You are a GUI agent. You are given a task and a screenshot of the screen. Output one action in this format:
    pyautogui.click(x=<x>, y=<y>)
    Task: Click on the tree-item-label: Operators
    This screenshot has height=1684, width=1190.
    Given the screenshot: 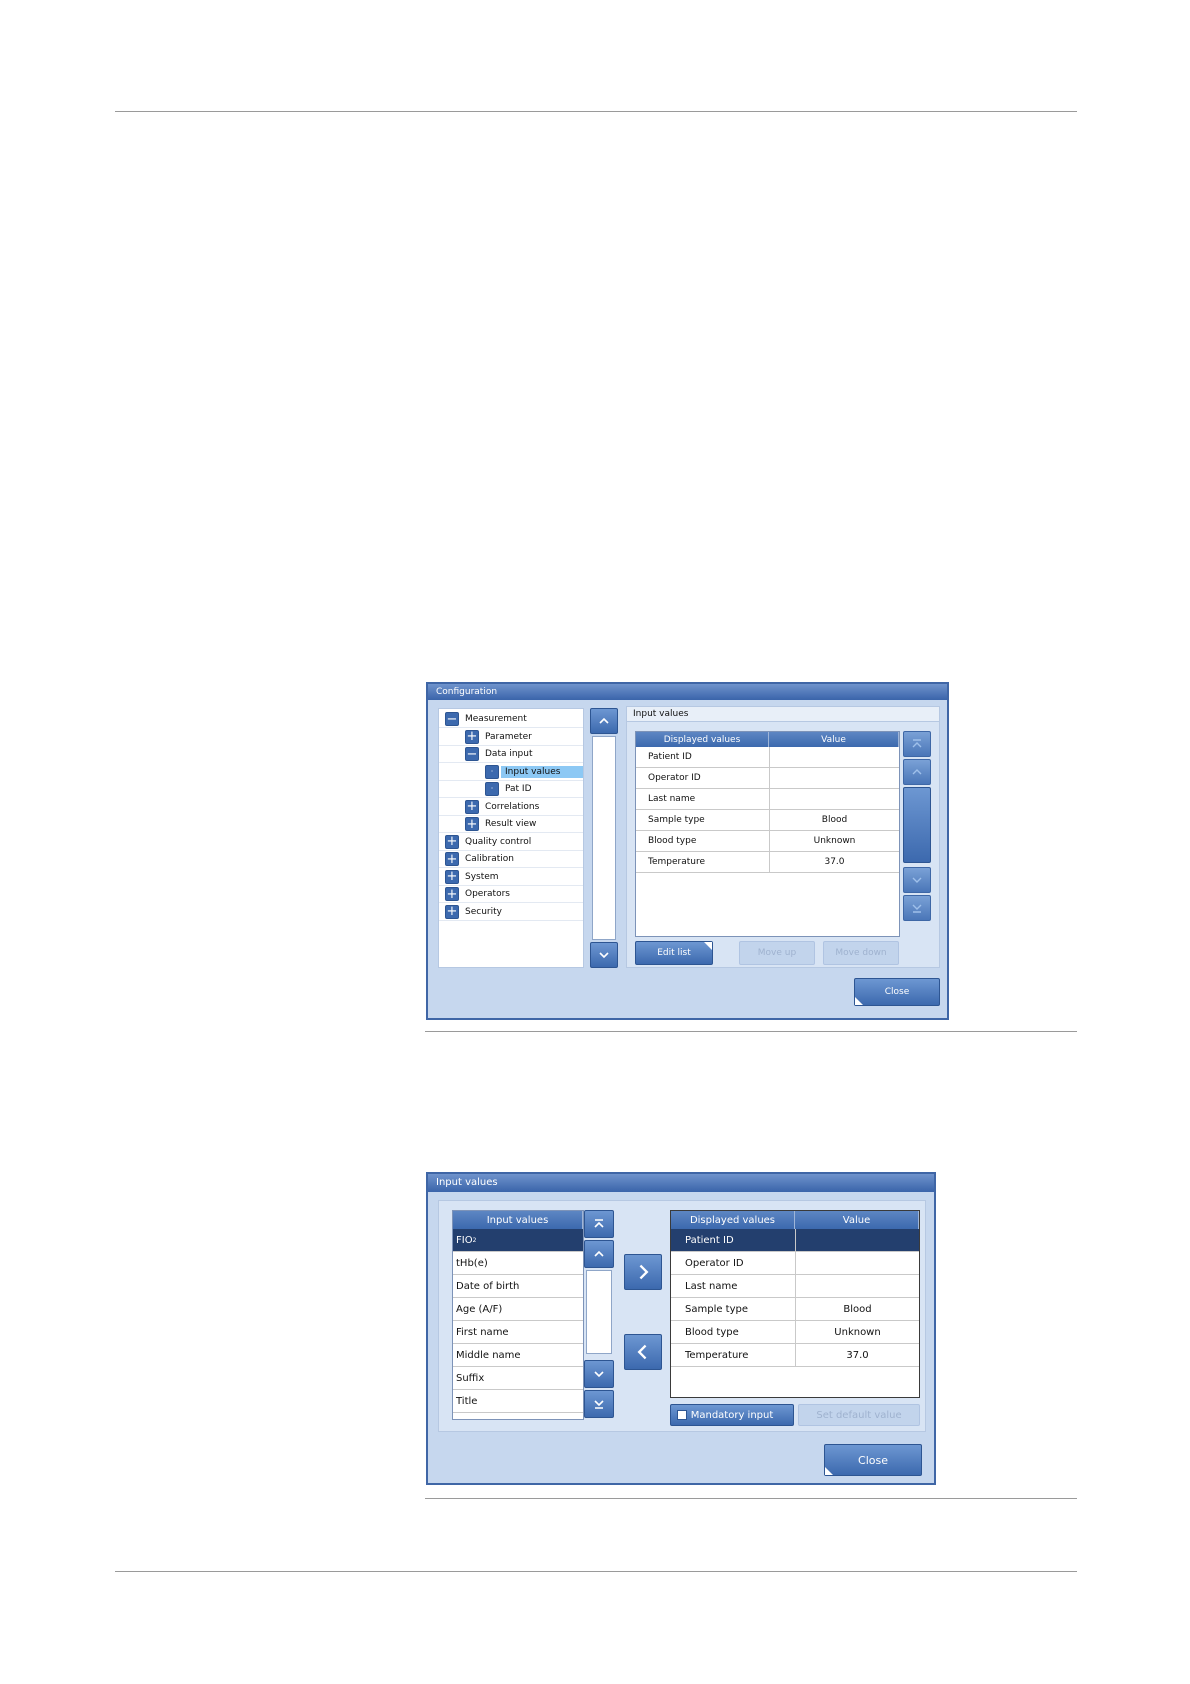 What is the action you would take?
    pyautogui.click(x=487, y=894)
    